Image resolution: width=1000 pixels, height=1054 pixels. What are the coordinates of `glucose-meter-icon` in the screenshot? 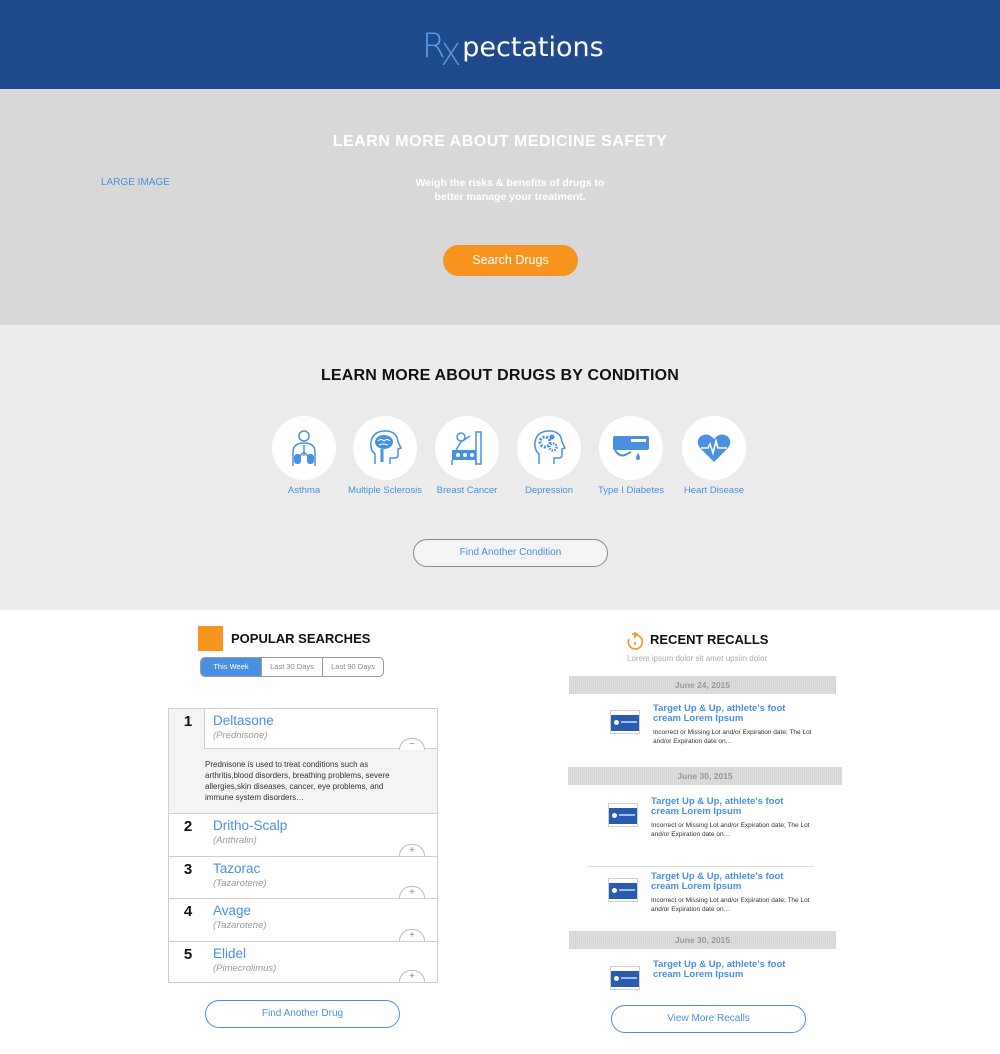 It's located at (631, 448).